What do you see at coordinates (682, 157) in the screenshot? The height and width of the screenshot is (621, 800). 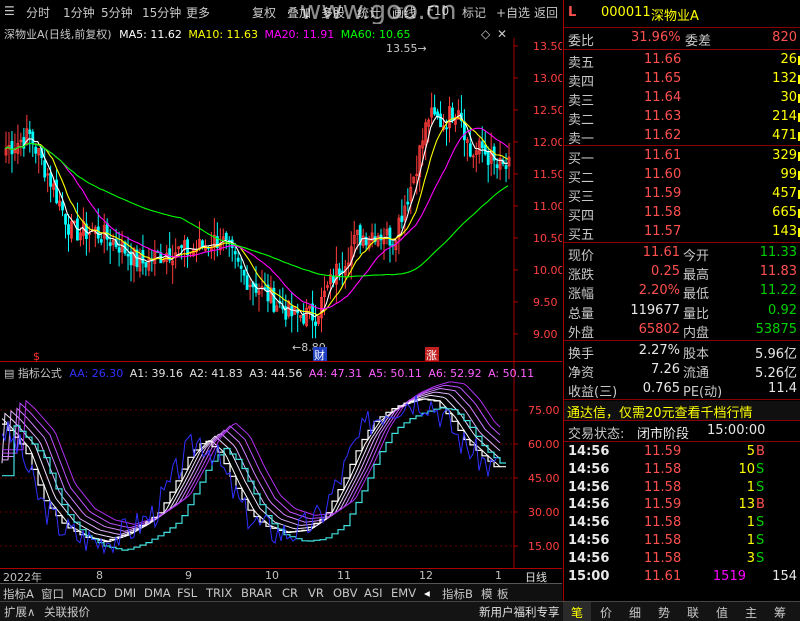 I see `bid-row: 买一 11.61 329` at bounding box center [682, 157].